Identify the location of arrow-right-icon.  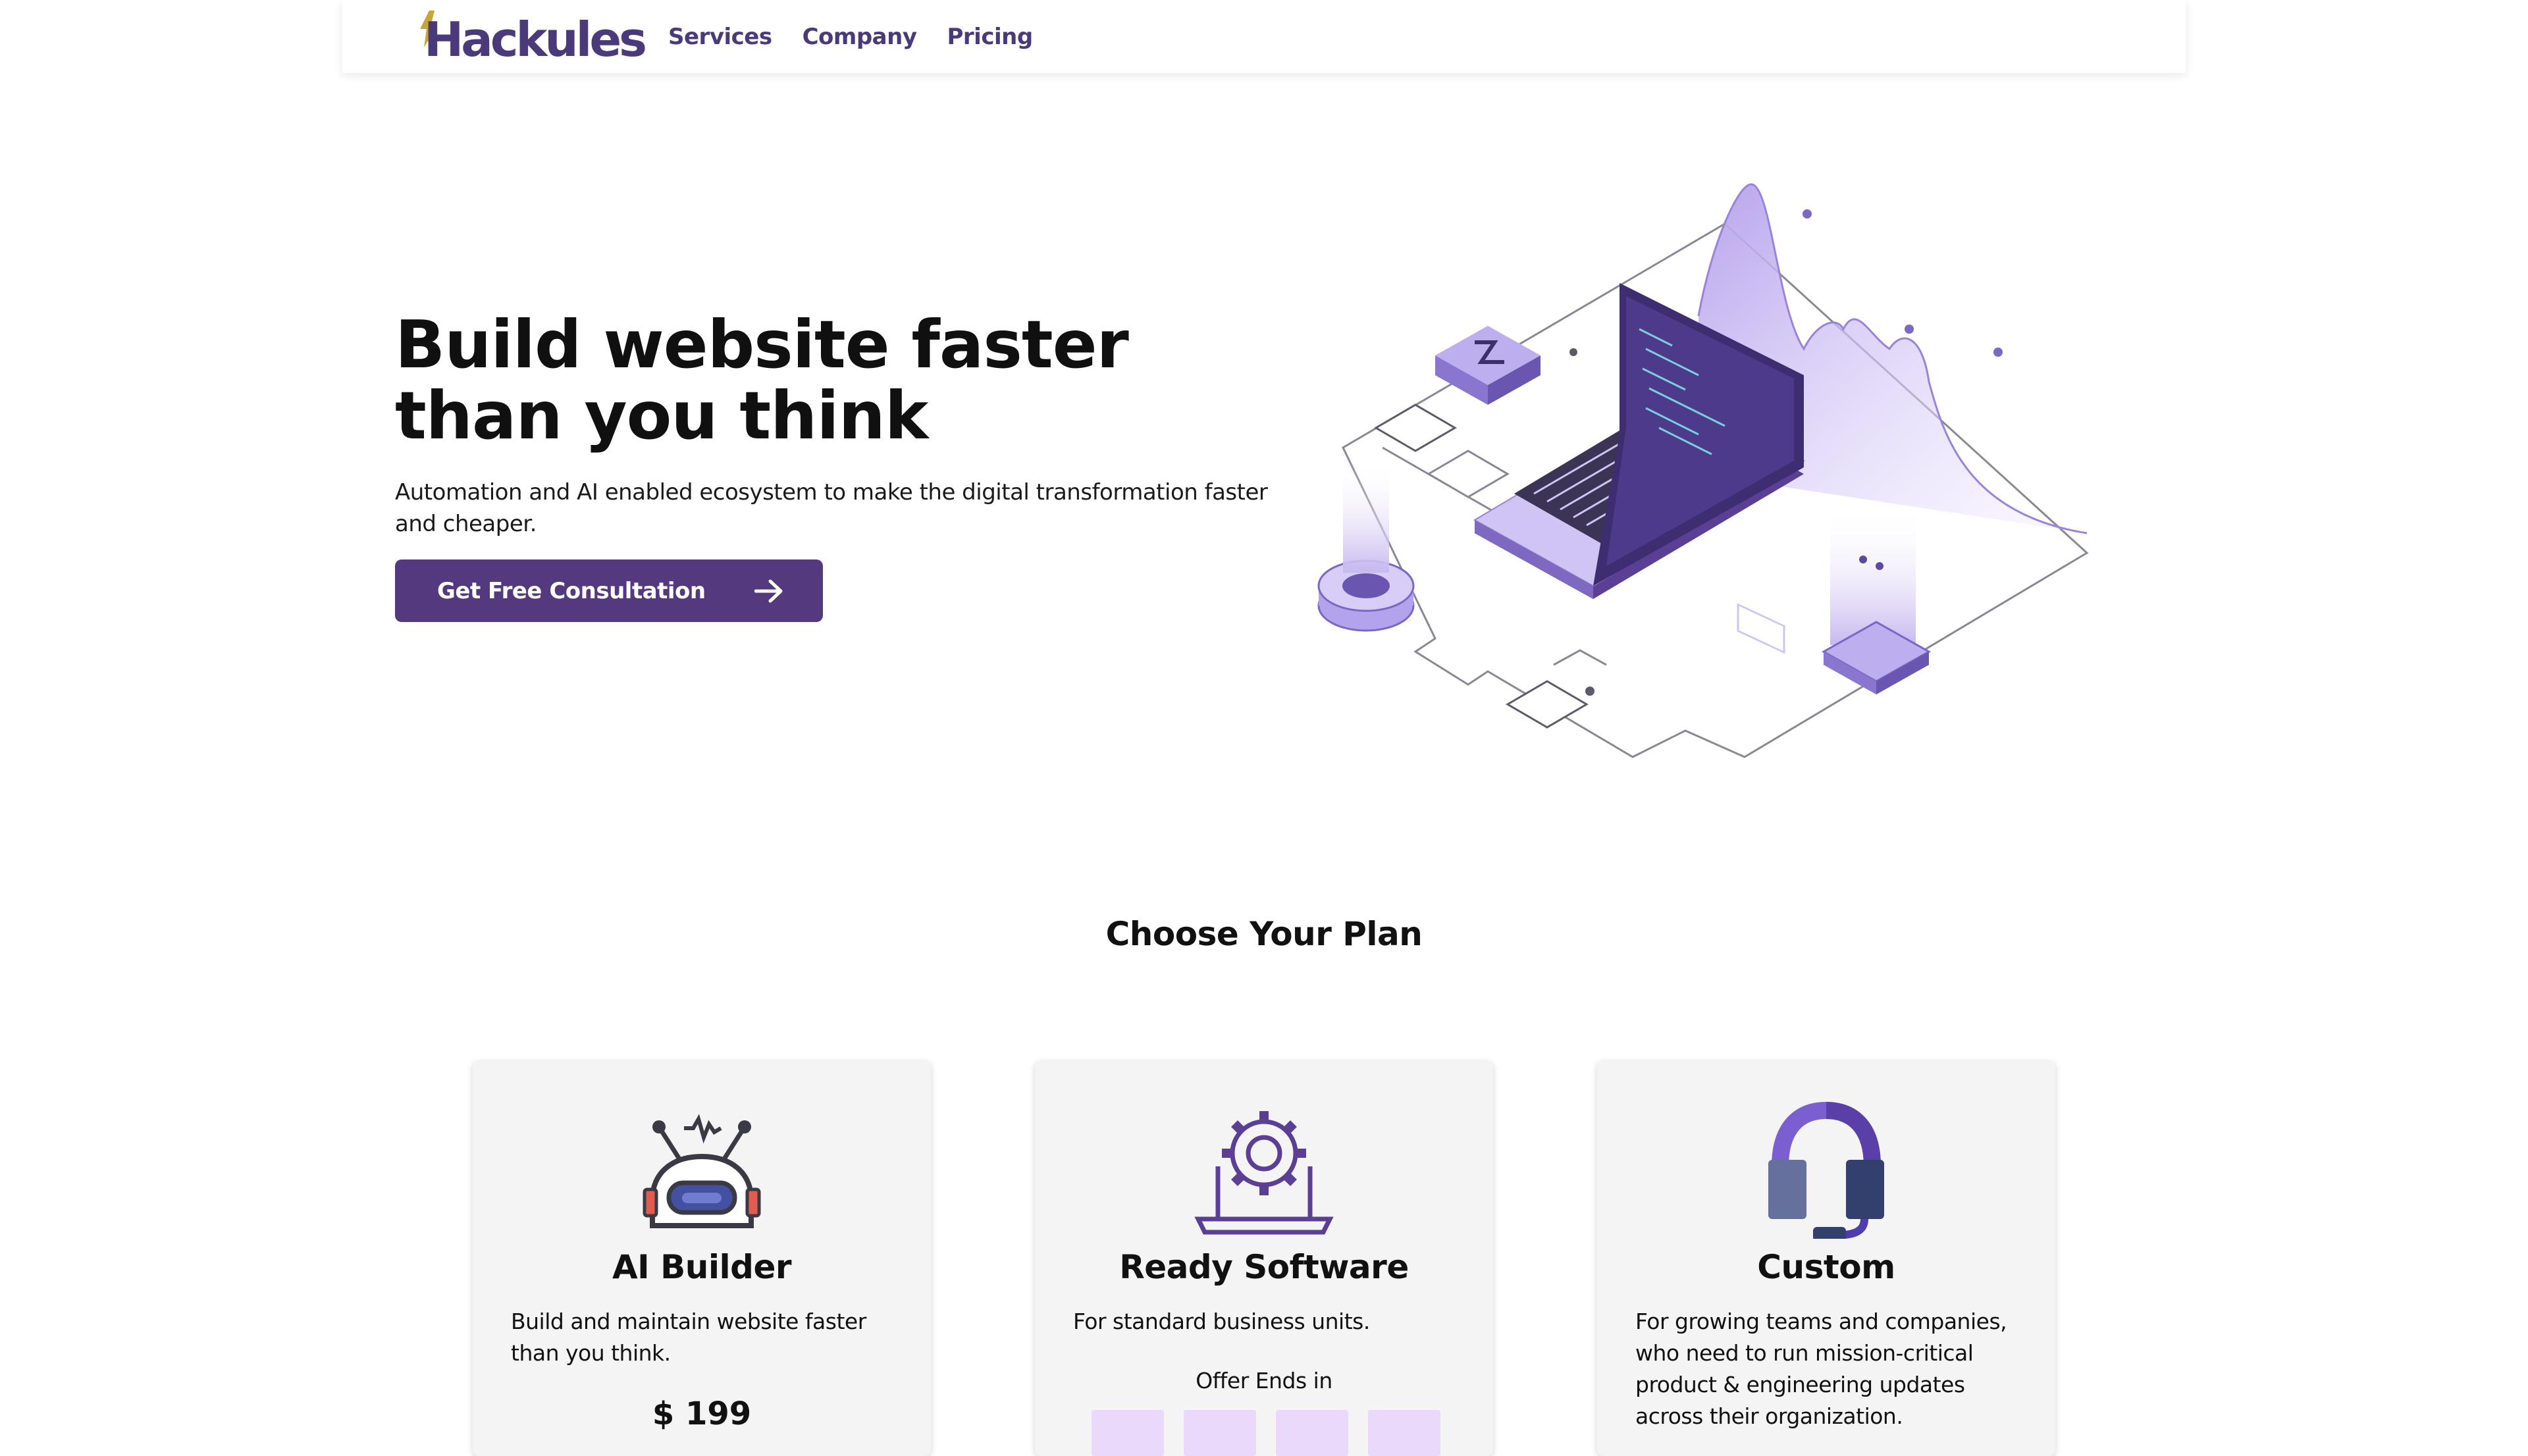
(768, 590).